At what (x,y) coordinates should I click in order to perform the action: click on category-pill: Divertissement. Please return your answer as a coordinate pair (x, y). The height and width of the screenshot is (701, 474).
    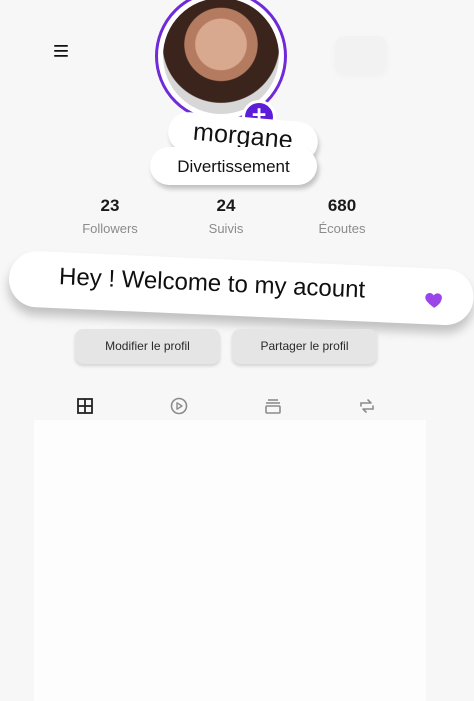
    Looking at the image, I should click on (233, 166).